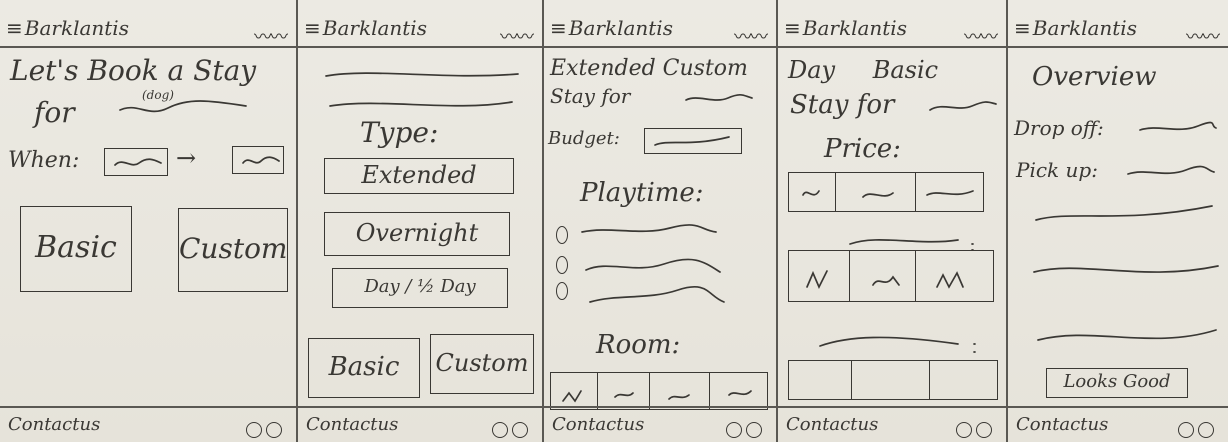 This screenshot has height=442, width=1228. What do you see at coordinates (693, 141) in the screenshot?
I see `budget-field` at bounding box center [693, 141].